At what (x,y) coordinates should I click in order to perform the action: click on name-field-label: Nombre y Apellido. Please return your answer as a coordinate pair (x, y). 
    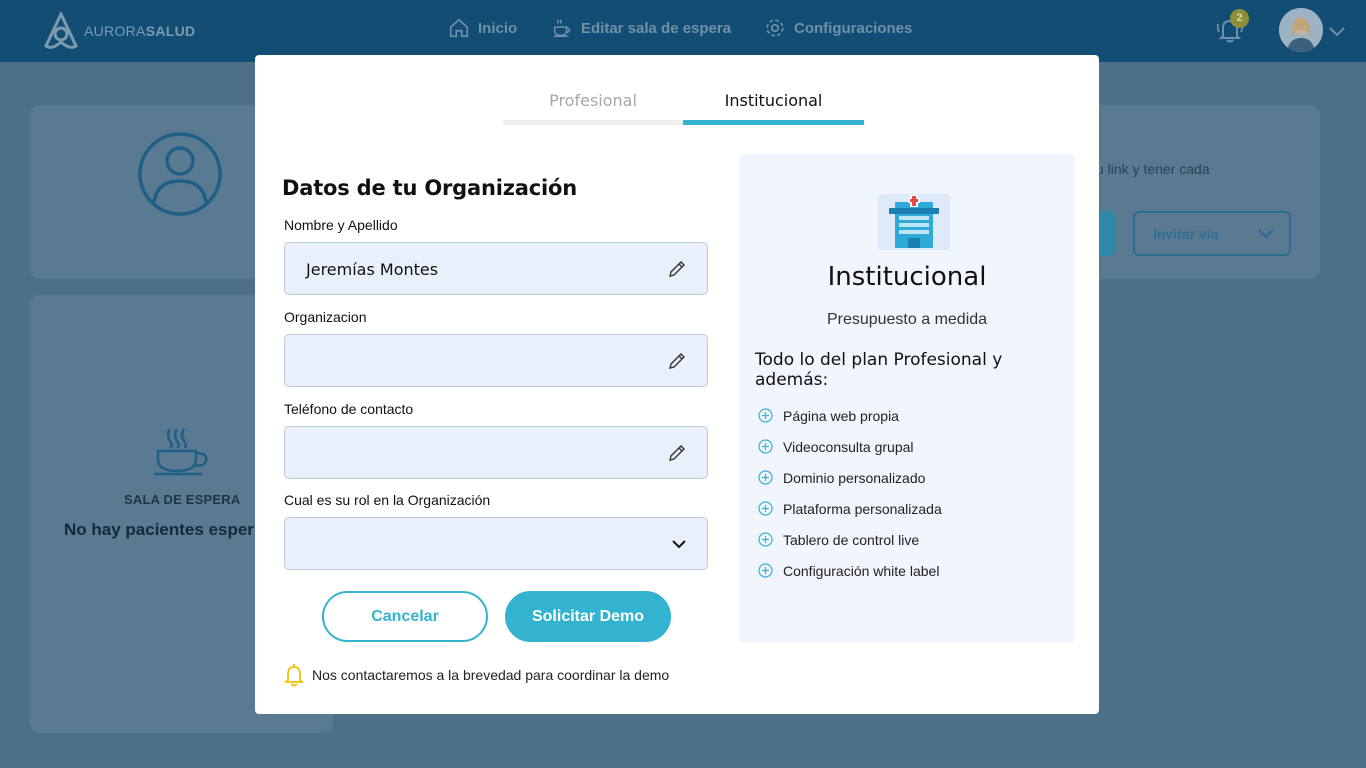
    Looking at the image, I should click on (341, 225).